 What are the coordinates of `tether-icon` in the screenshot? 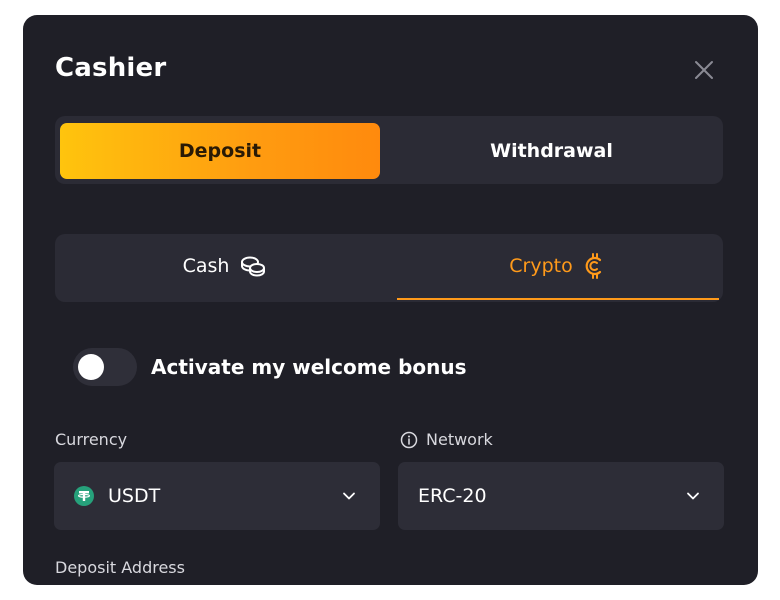 It's located at (84, 496).